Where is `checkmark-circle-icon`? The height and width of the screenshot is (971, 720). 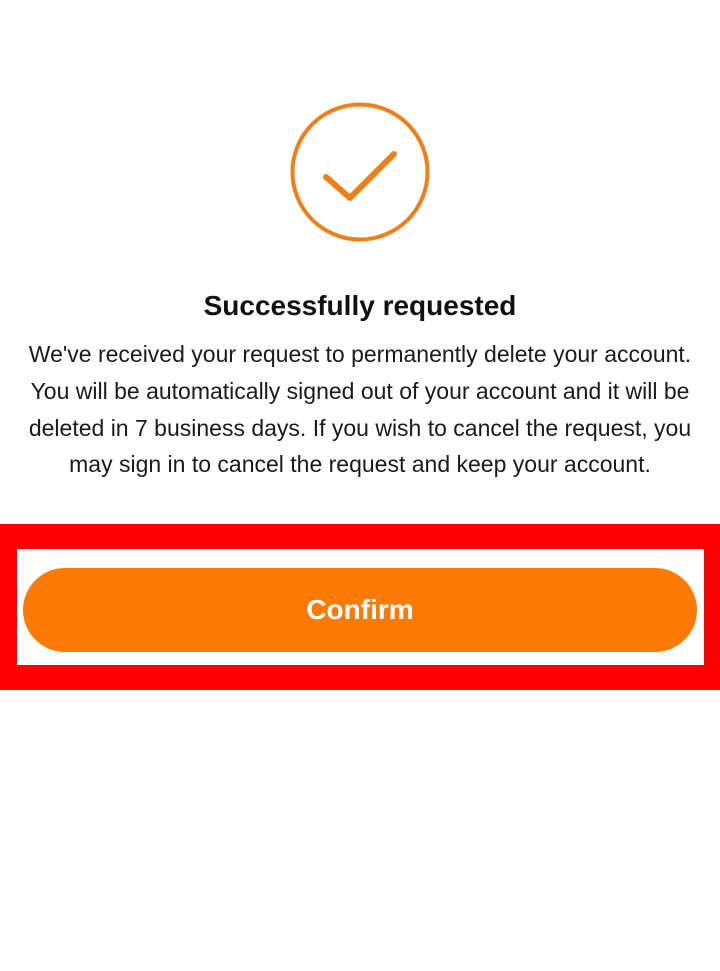 checkmark-circle-icon is located at coordinates (360, 172).